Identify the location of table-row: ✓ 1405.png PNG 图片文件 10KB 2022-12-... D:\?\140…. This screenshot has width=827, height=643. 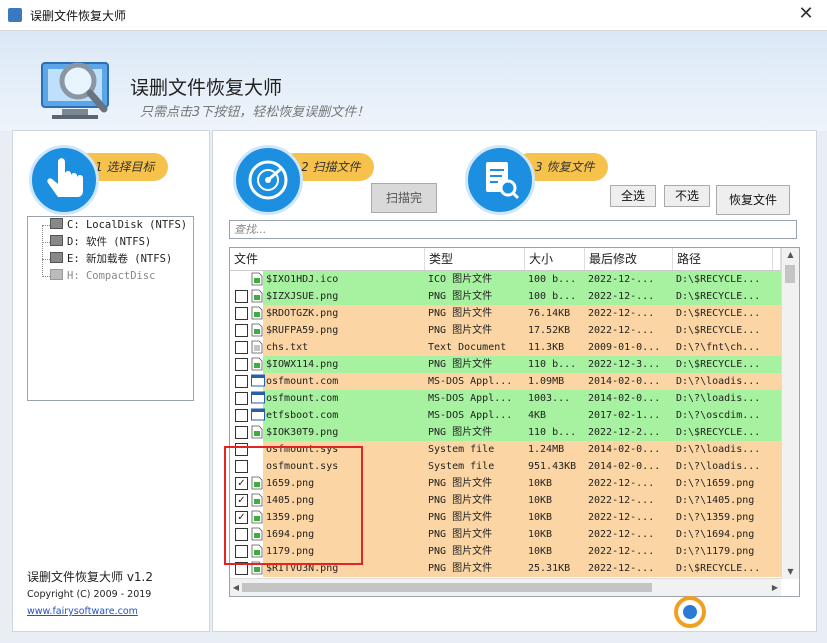
(505, 500).